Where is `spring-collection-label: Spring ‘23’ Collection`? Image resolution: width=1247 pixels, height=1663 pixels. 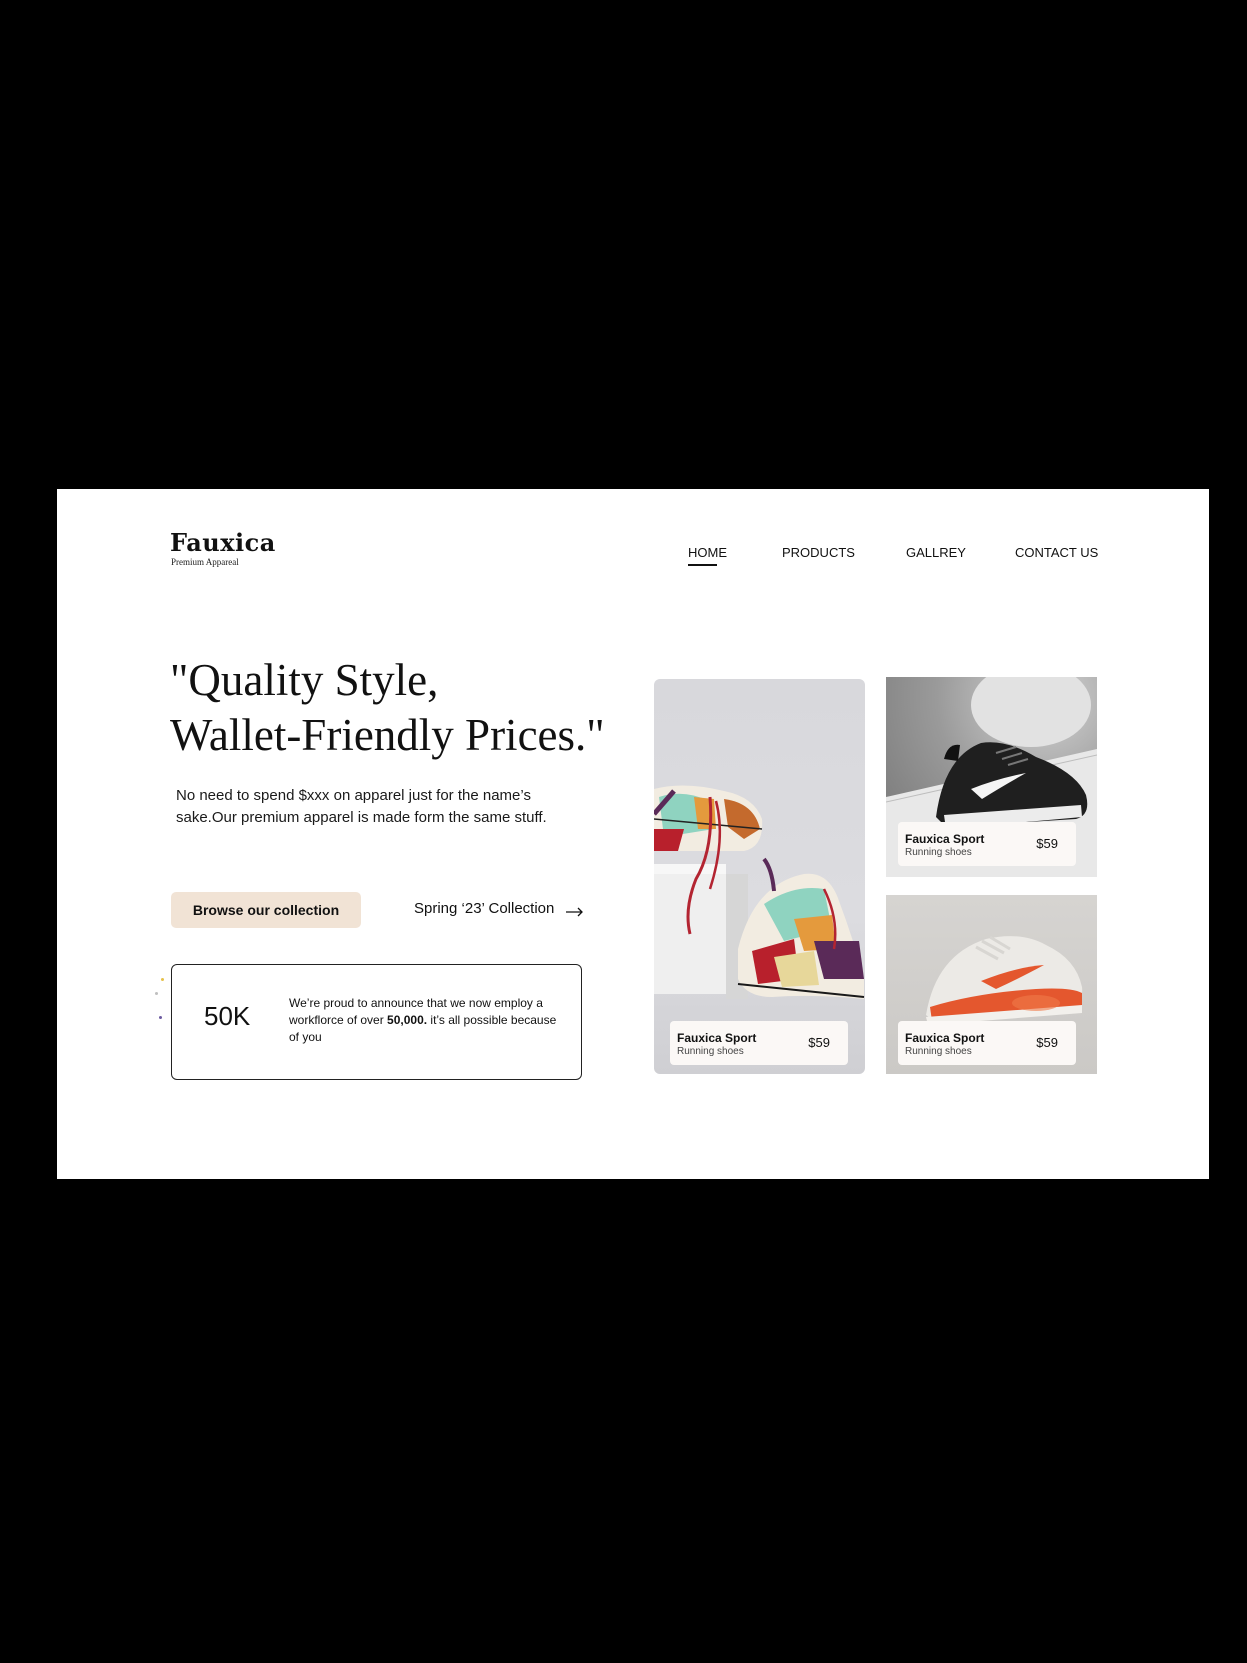
spring-collection-label: Spring ‘23’ Collection is located at coordinates (484, 908).